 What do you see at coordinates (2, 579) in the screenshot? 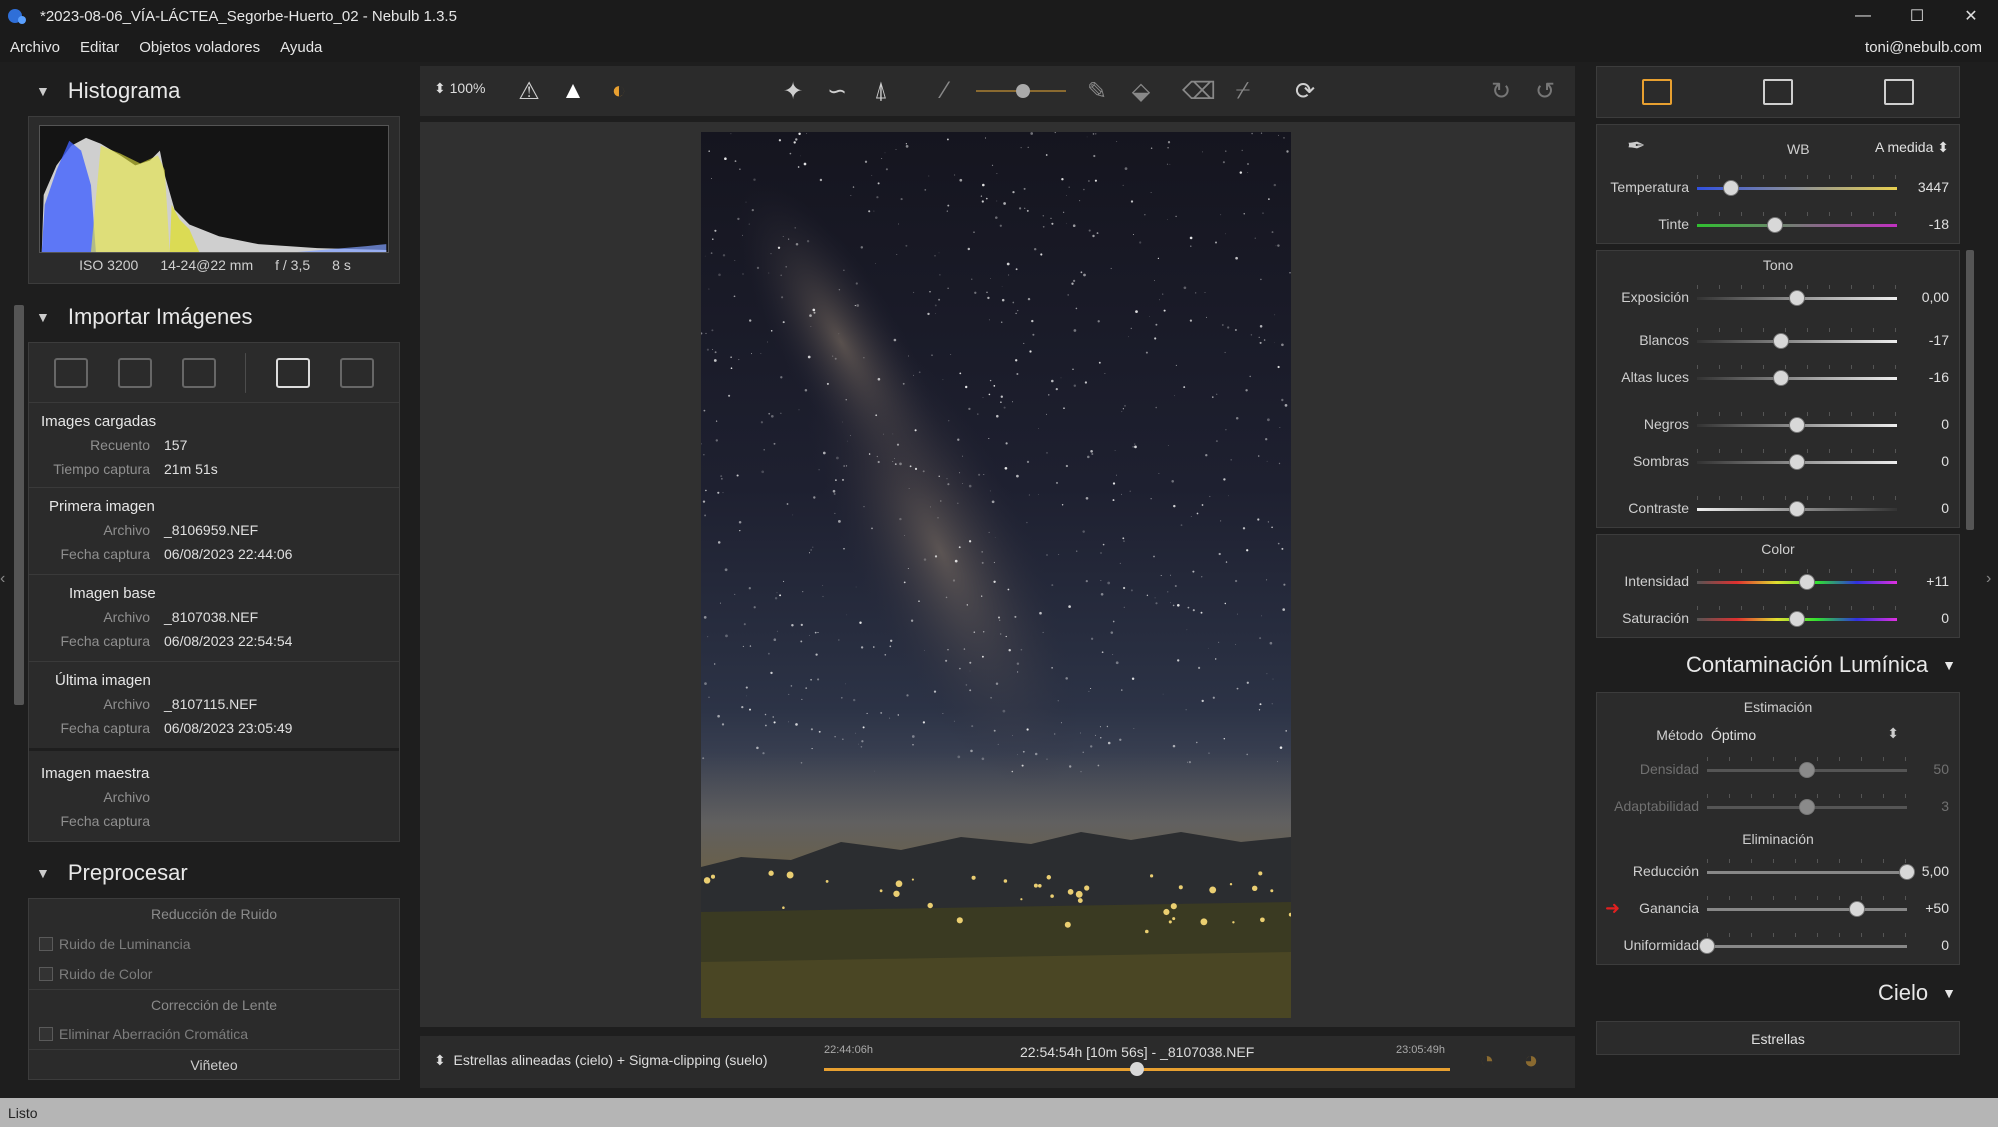
I see `collapse-left-icon: ‹` at bounding box center [2, 579].